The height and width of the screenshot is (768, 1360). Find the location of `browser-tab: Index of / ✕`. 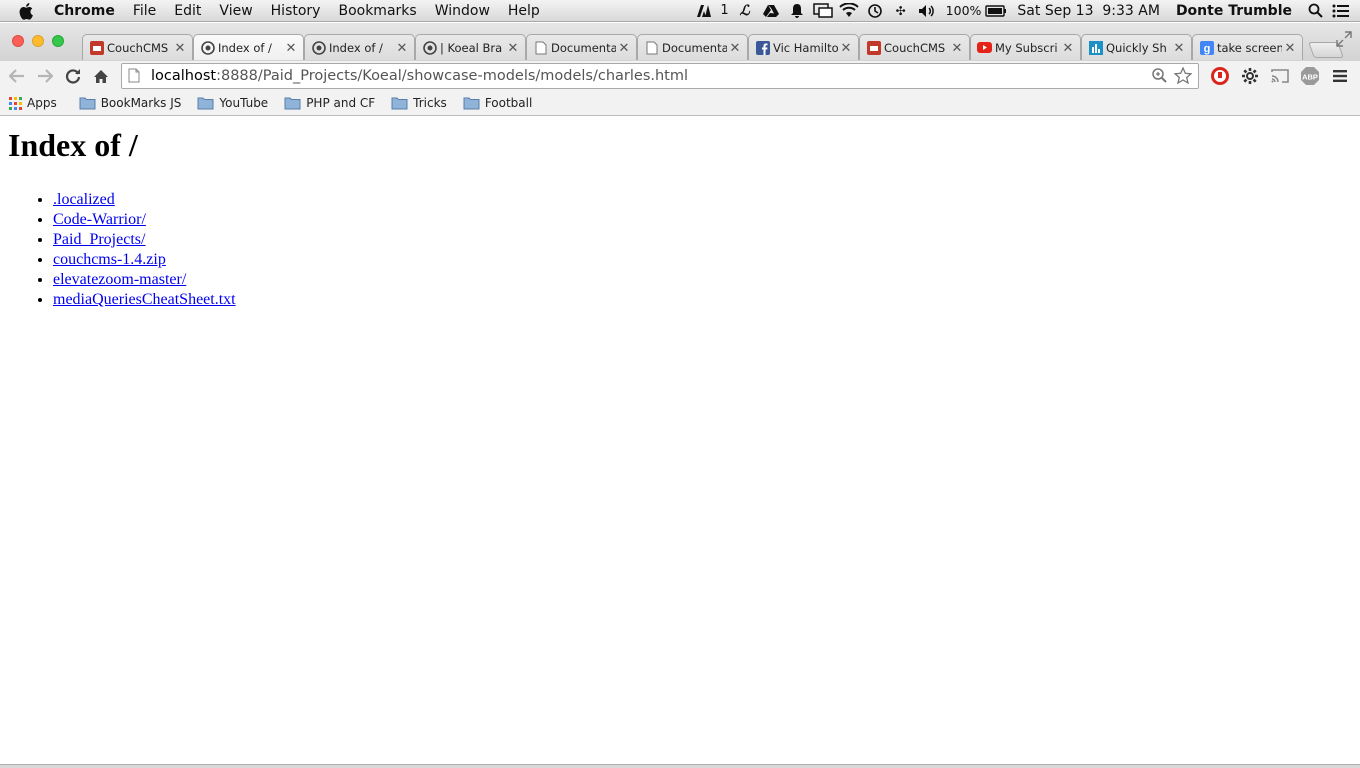

browser-tab: Index of / ✕ is located at coordinates (359, 47).